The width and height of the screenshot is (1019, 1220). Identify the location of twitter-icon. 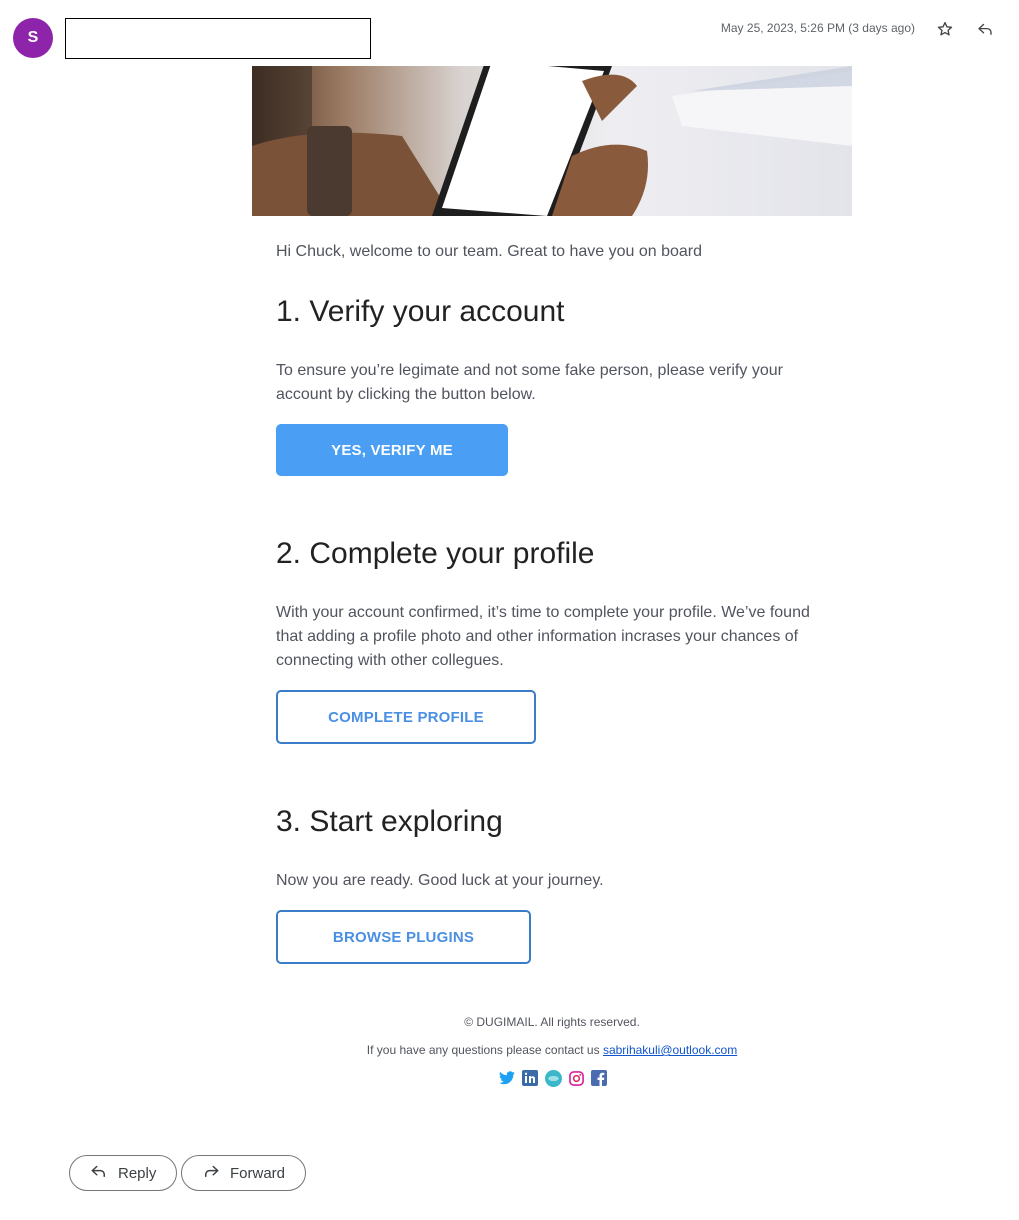
(507, 1078).